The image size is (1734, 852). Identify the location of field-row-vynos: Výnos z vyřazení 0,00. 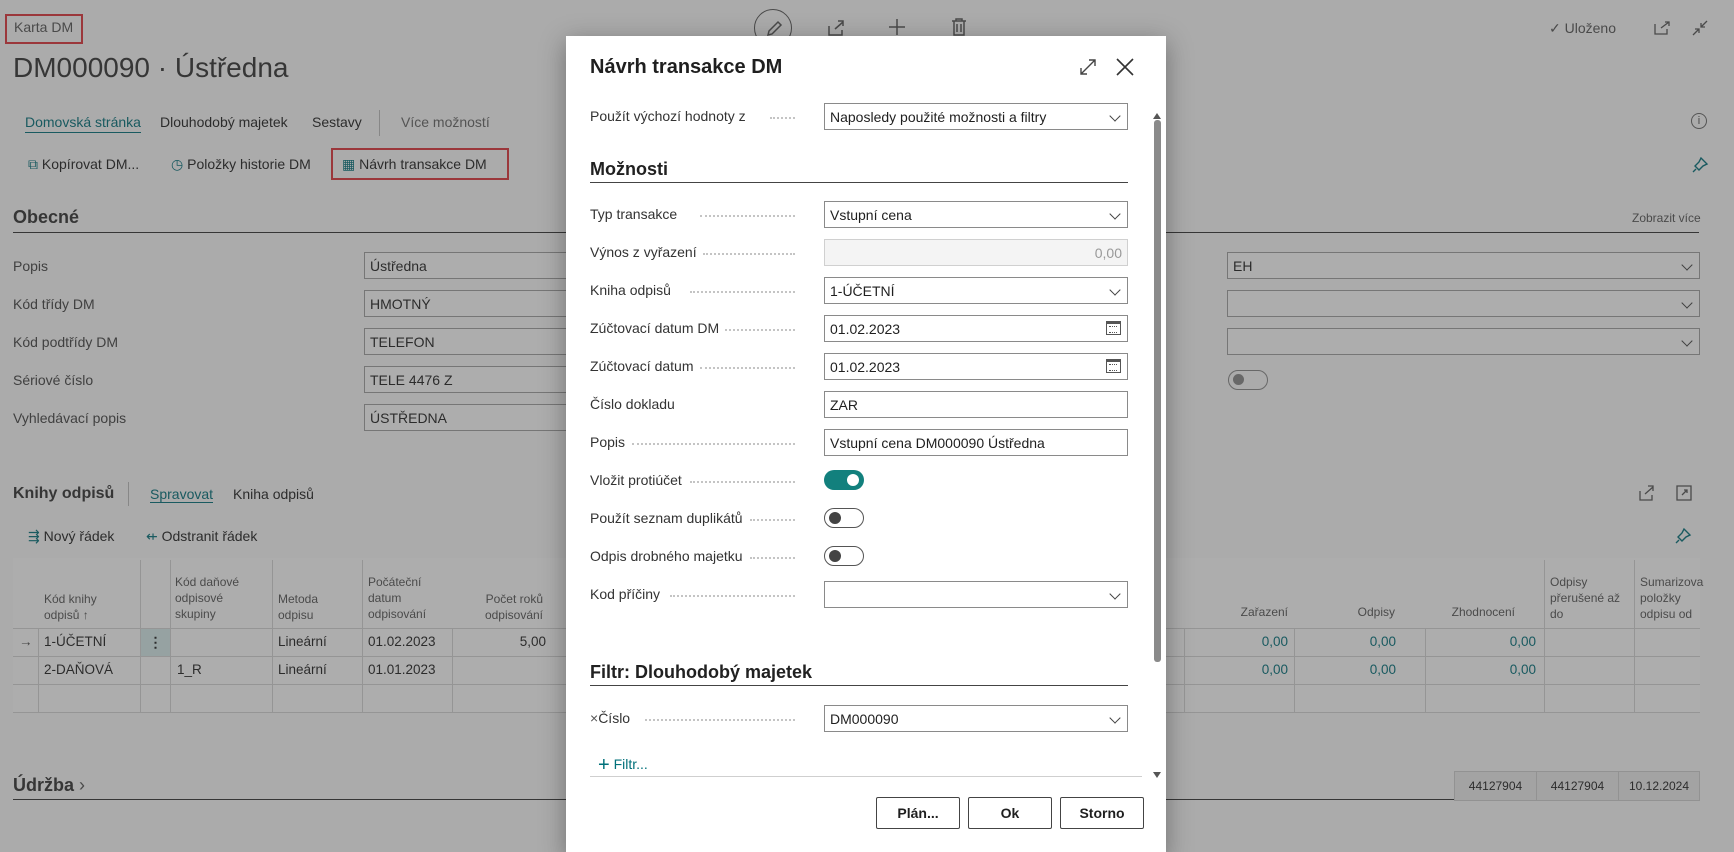
(859, 252).